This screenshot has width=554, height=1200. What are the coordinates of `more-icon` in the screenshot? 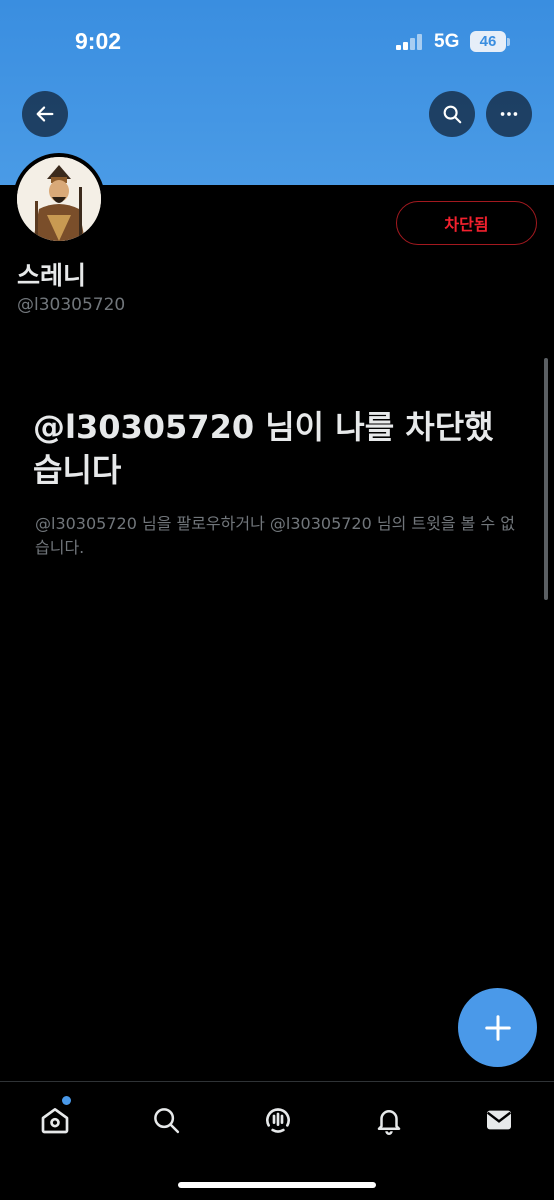 It's located at (509, 114).